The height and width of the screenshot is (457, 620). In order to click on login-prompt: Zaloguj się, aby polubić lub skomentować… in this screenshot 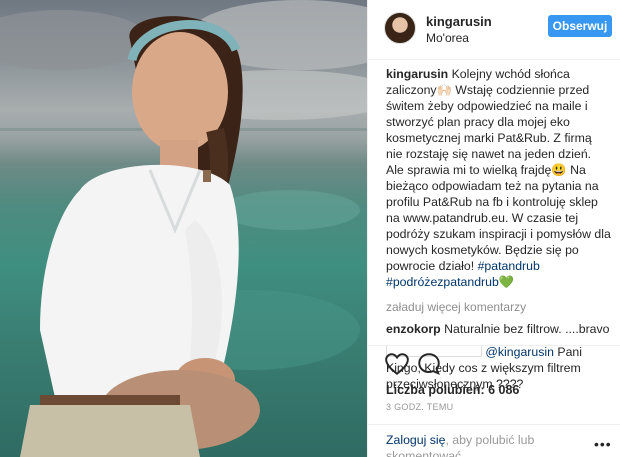, I will do `click(494, 440)`.